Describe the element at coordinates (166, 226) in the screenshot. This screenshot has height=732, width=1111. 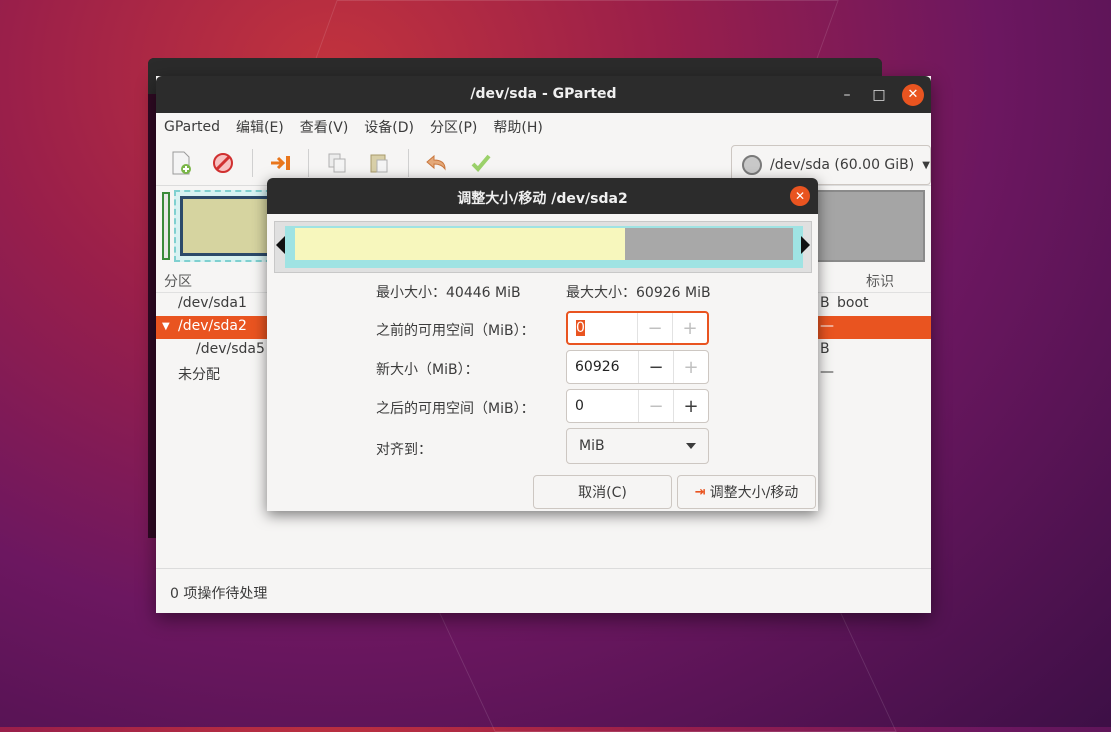
I see `diskmap-sda1` at that location.